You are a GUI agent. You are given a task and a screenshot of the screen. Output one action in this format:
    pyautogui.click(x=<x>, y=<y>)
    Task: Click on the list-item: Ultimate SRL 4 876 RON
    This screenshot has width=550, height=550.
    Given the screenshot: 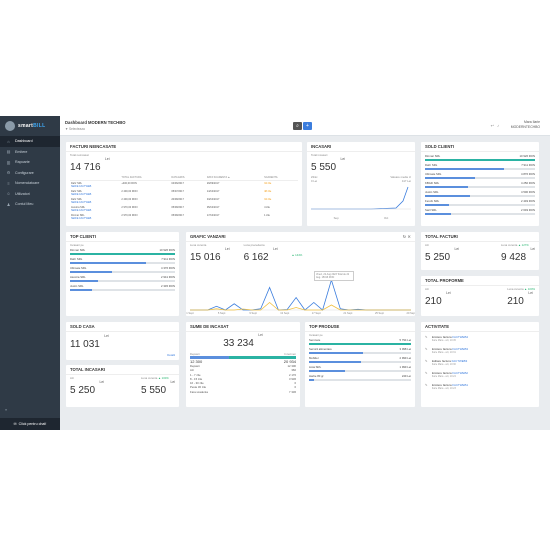 What is the action you would take?
    pyautogui.click(x=480, y=175)
    